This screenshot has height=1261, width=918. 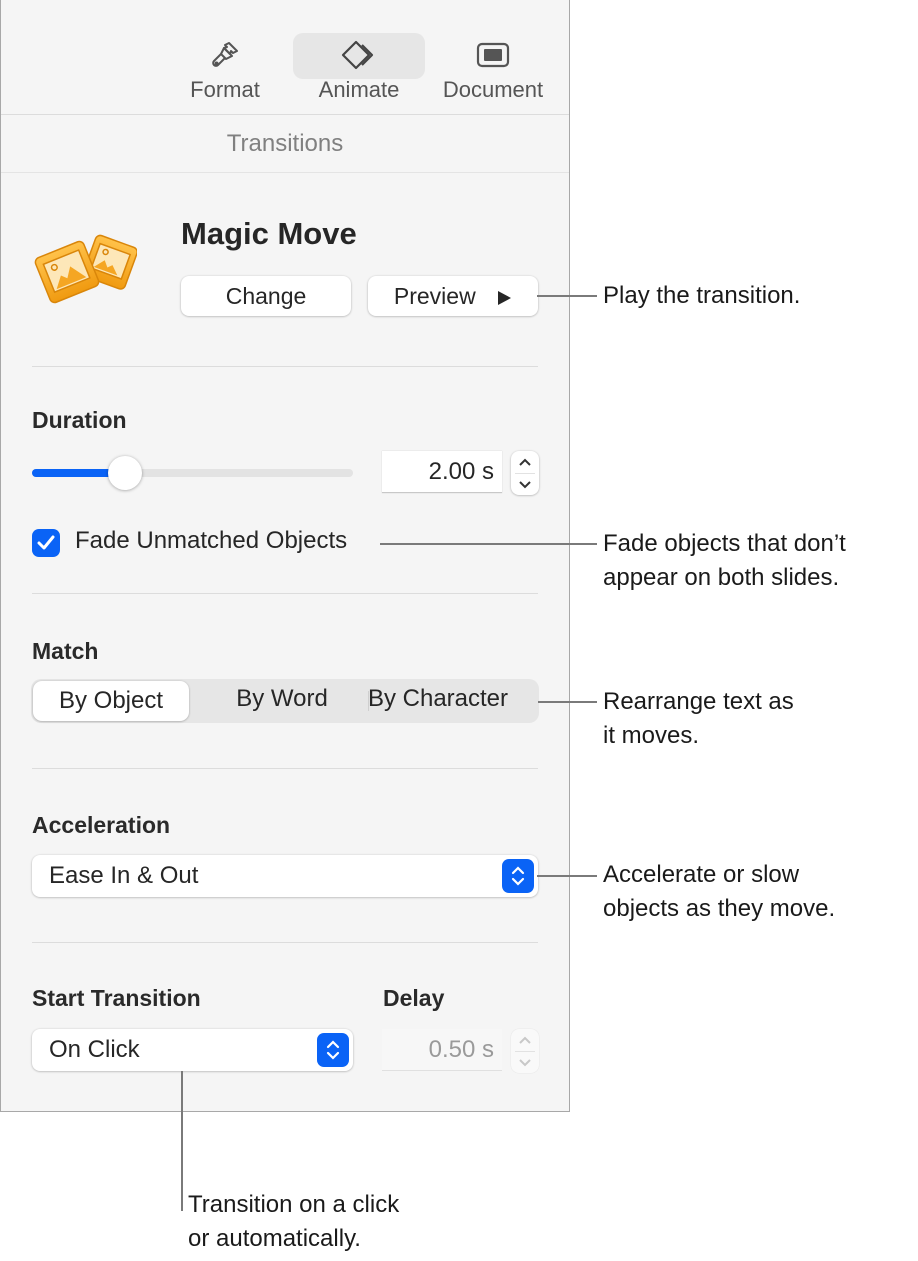 I want to click on fade-unmatched-checkbox, so click(x=46, y=543).